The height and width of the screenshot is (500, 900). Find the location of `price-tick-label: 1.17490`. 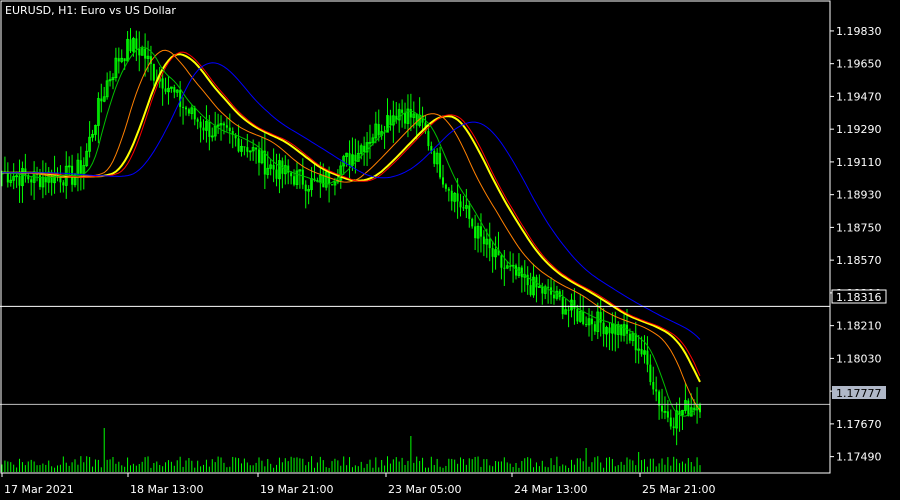

price-tick-label: 1.17490 is located at coordinates (859, 457).